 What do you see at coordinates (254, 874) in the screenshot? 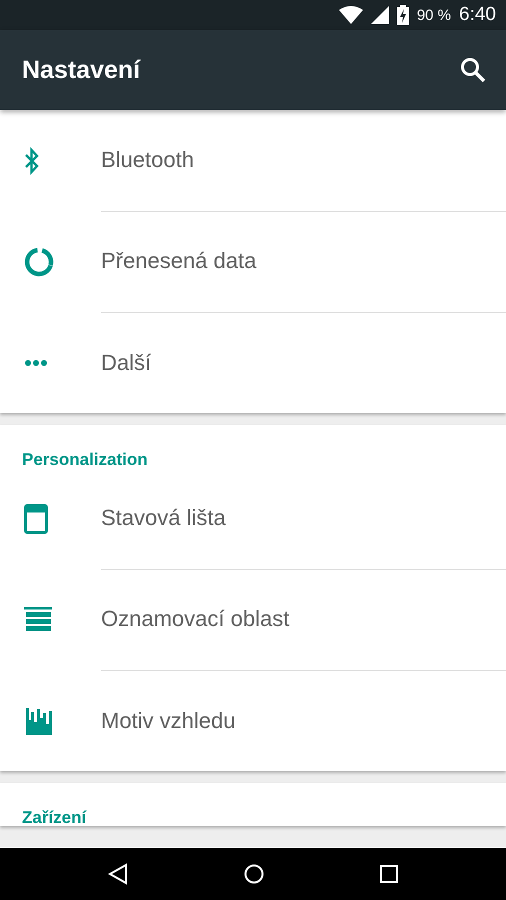
I see `home-button` at bounding box center [254, 874].